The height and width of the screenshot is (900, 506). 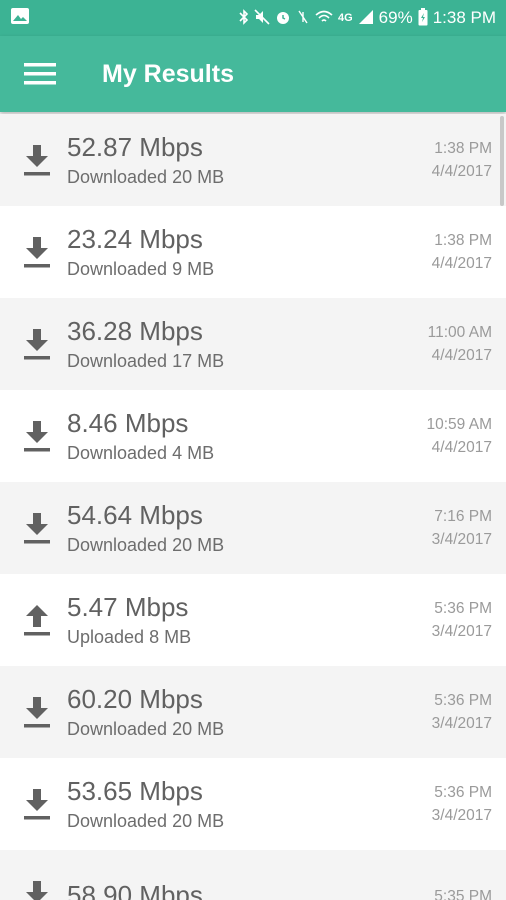 I want to click on result-speed: 5.47 Mbps, so click(x=128, y=606).